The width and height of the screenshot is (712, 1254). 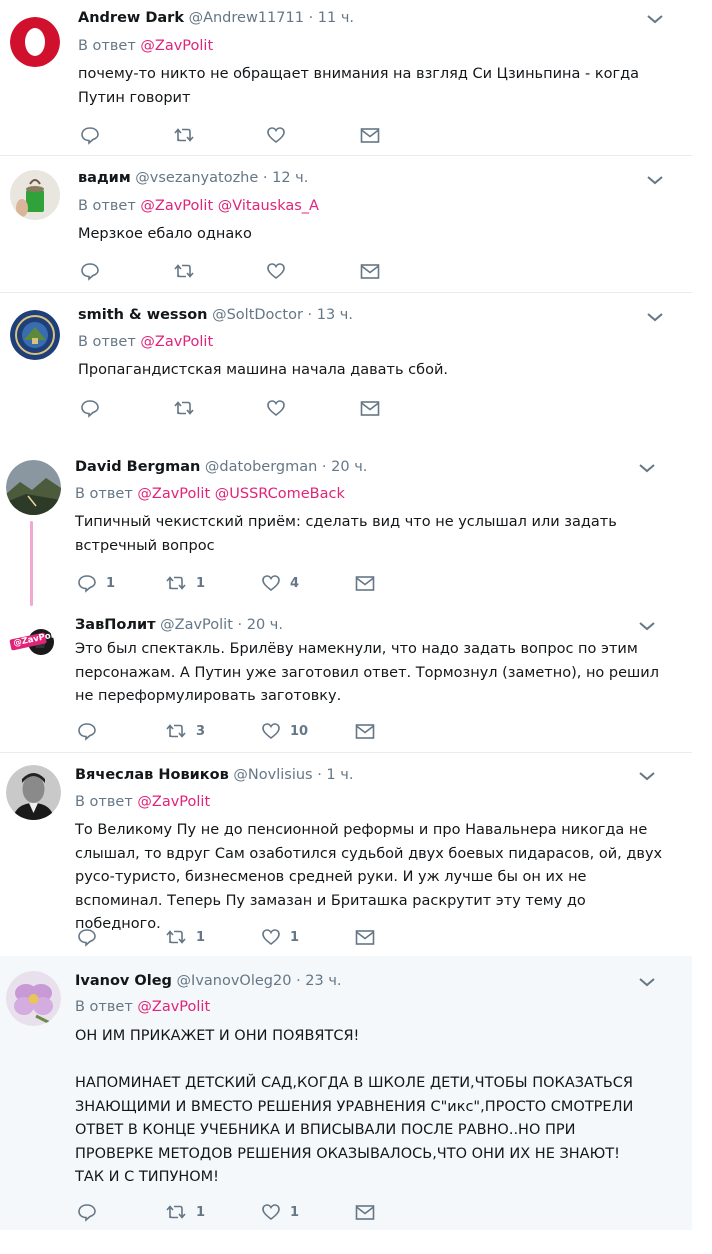 What do you see at coordinates (104, 178) in the screenshot?
I see `display-name: вадим` at bounding box center [104, 178].